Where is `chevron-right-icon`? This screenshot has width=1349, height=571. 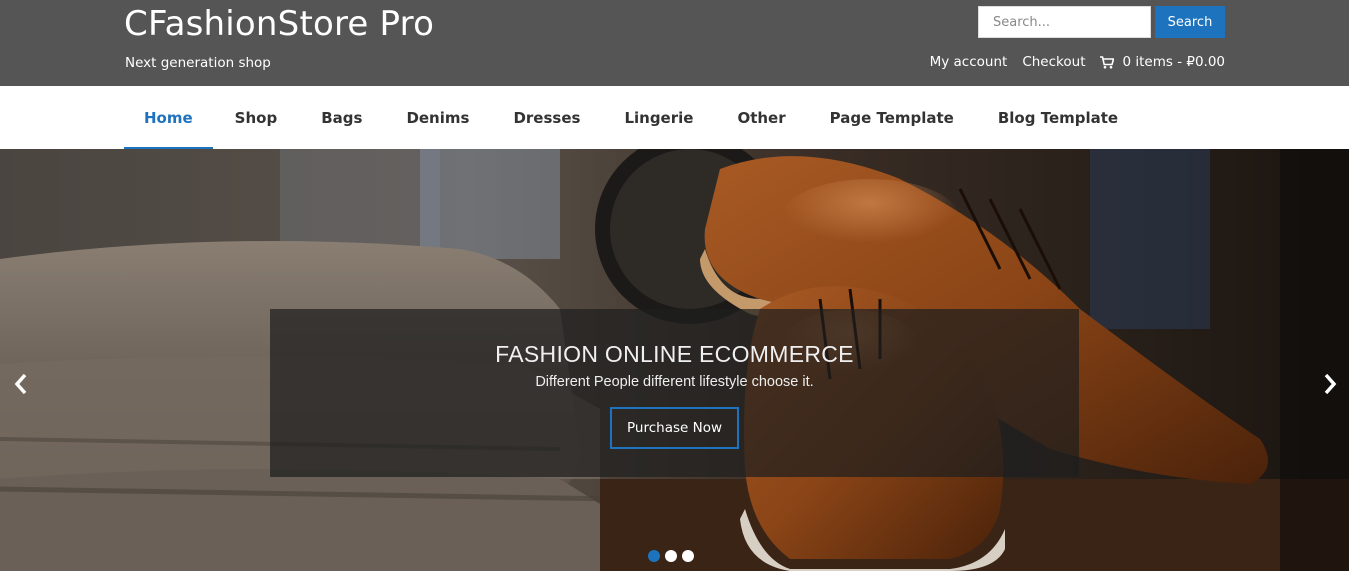 chevron-right-icon is located at coordinates (1330, 384).